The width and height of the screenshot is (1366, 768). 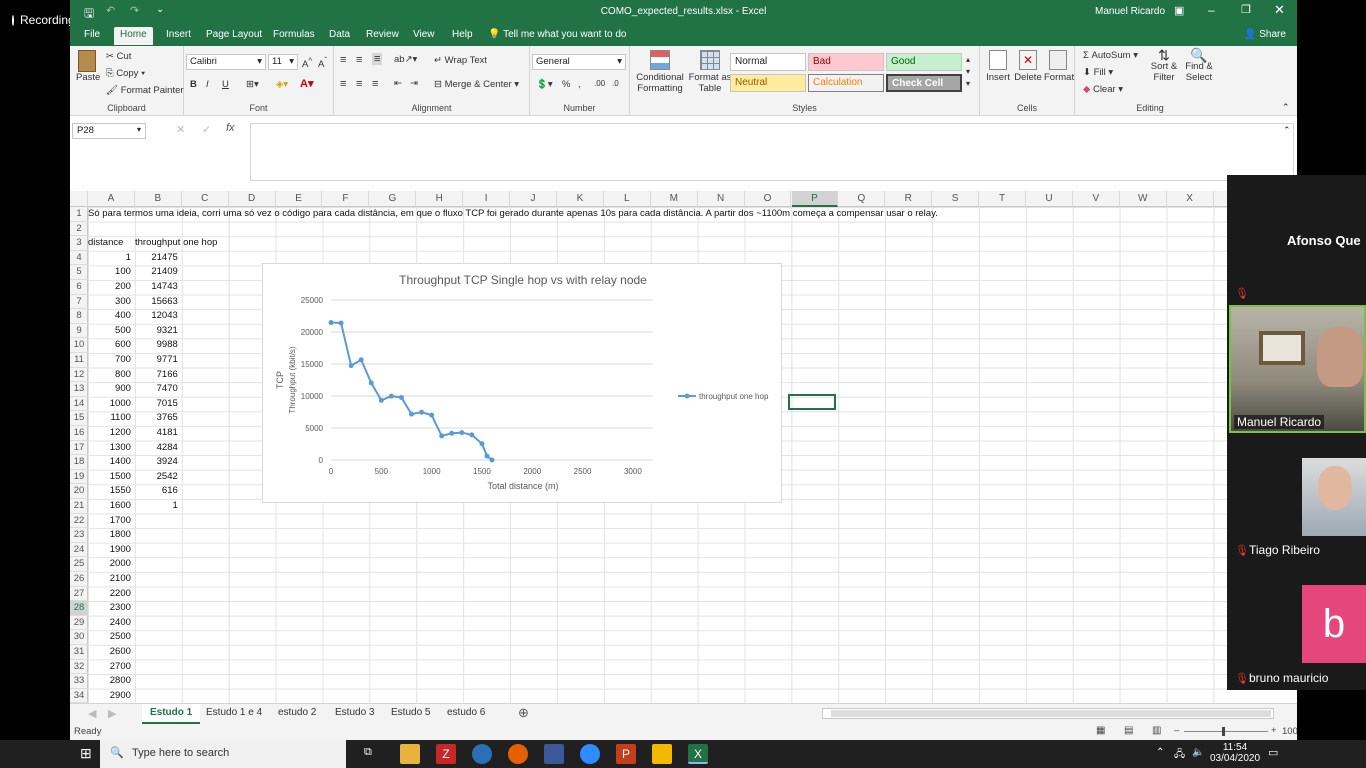 What do you see at coordinates (346, 199) in the screenshot?
I see `column-header-f: F` at bounding box center [346, 199].